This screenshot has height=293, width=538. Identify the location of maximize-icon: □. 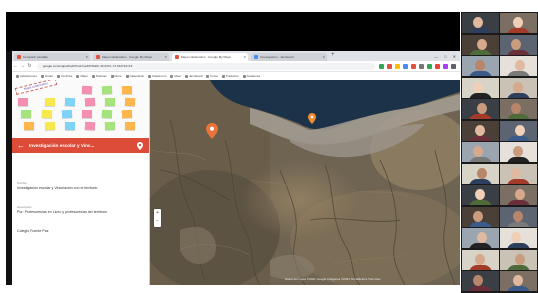
(445, 57).